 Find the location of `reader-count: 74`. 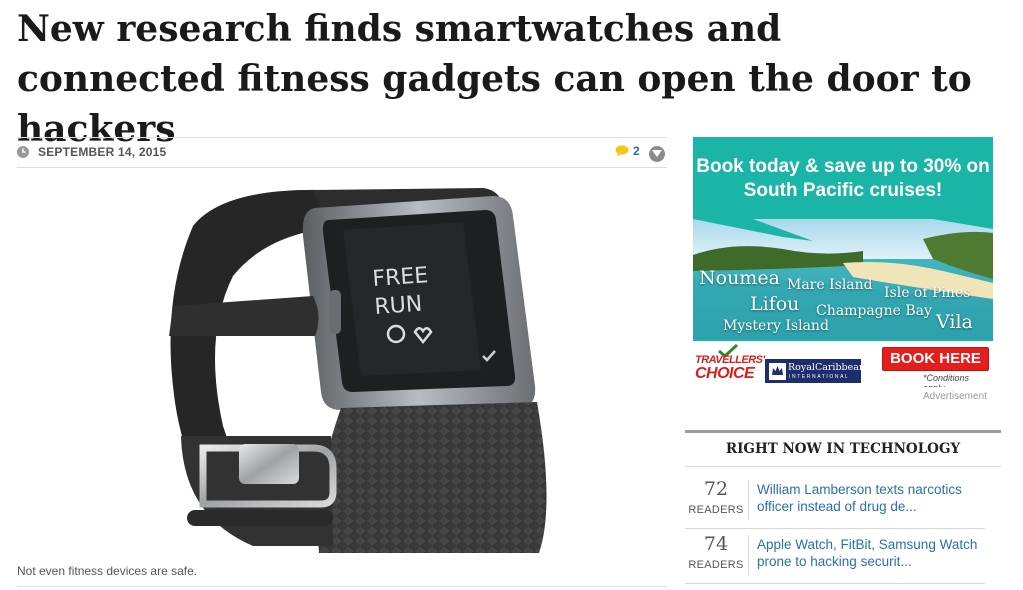

reader-count: 74 is located at coordinates (716, 544).